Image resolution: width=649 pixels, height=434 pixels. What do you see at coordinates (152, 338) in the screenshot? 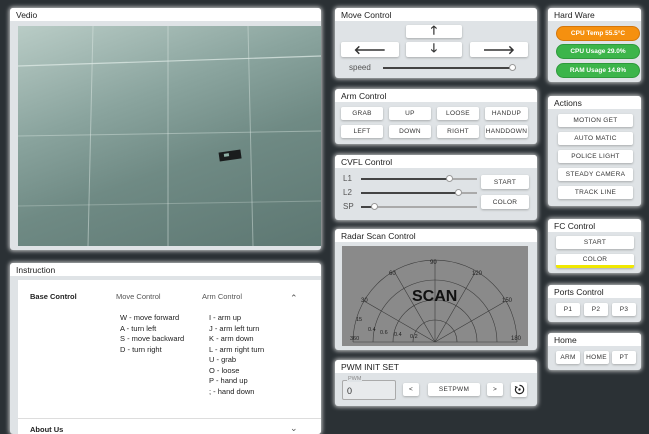
I see `list-item: S - move backward` at bounding box center [152, 338].